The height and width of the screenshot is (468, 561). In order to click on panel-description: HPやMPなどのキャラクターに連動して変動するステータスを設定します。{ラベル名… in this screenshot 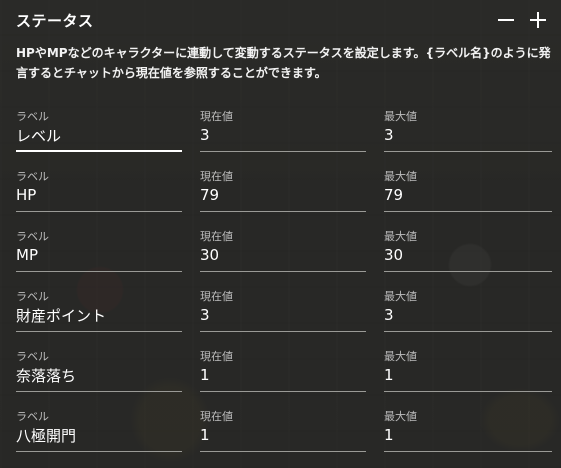, I will do `click(283, 63)`.